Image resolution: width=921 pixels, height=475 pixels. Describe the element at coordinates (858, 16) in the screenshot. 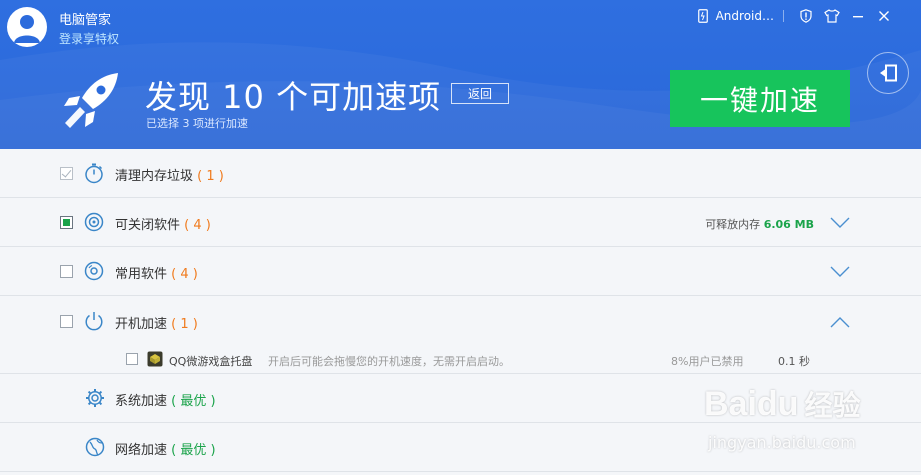

I see `minimize-icon` at that location.